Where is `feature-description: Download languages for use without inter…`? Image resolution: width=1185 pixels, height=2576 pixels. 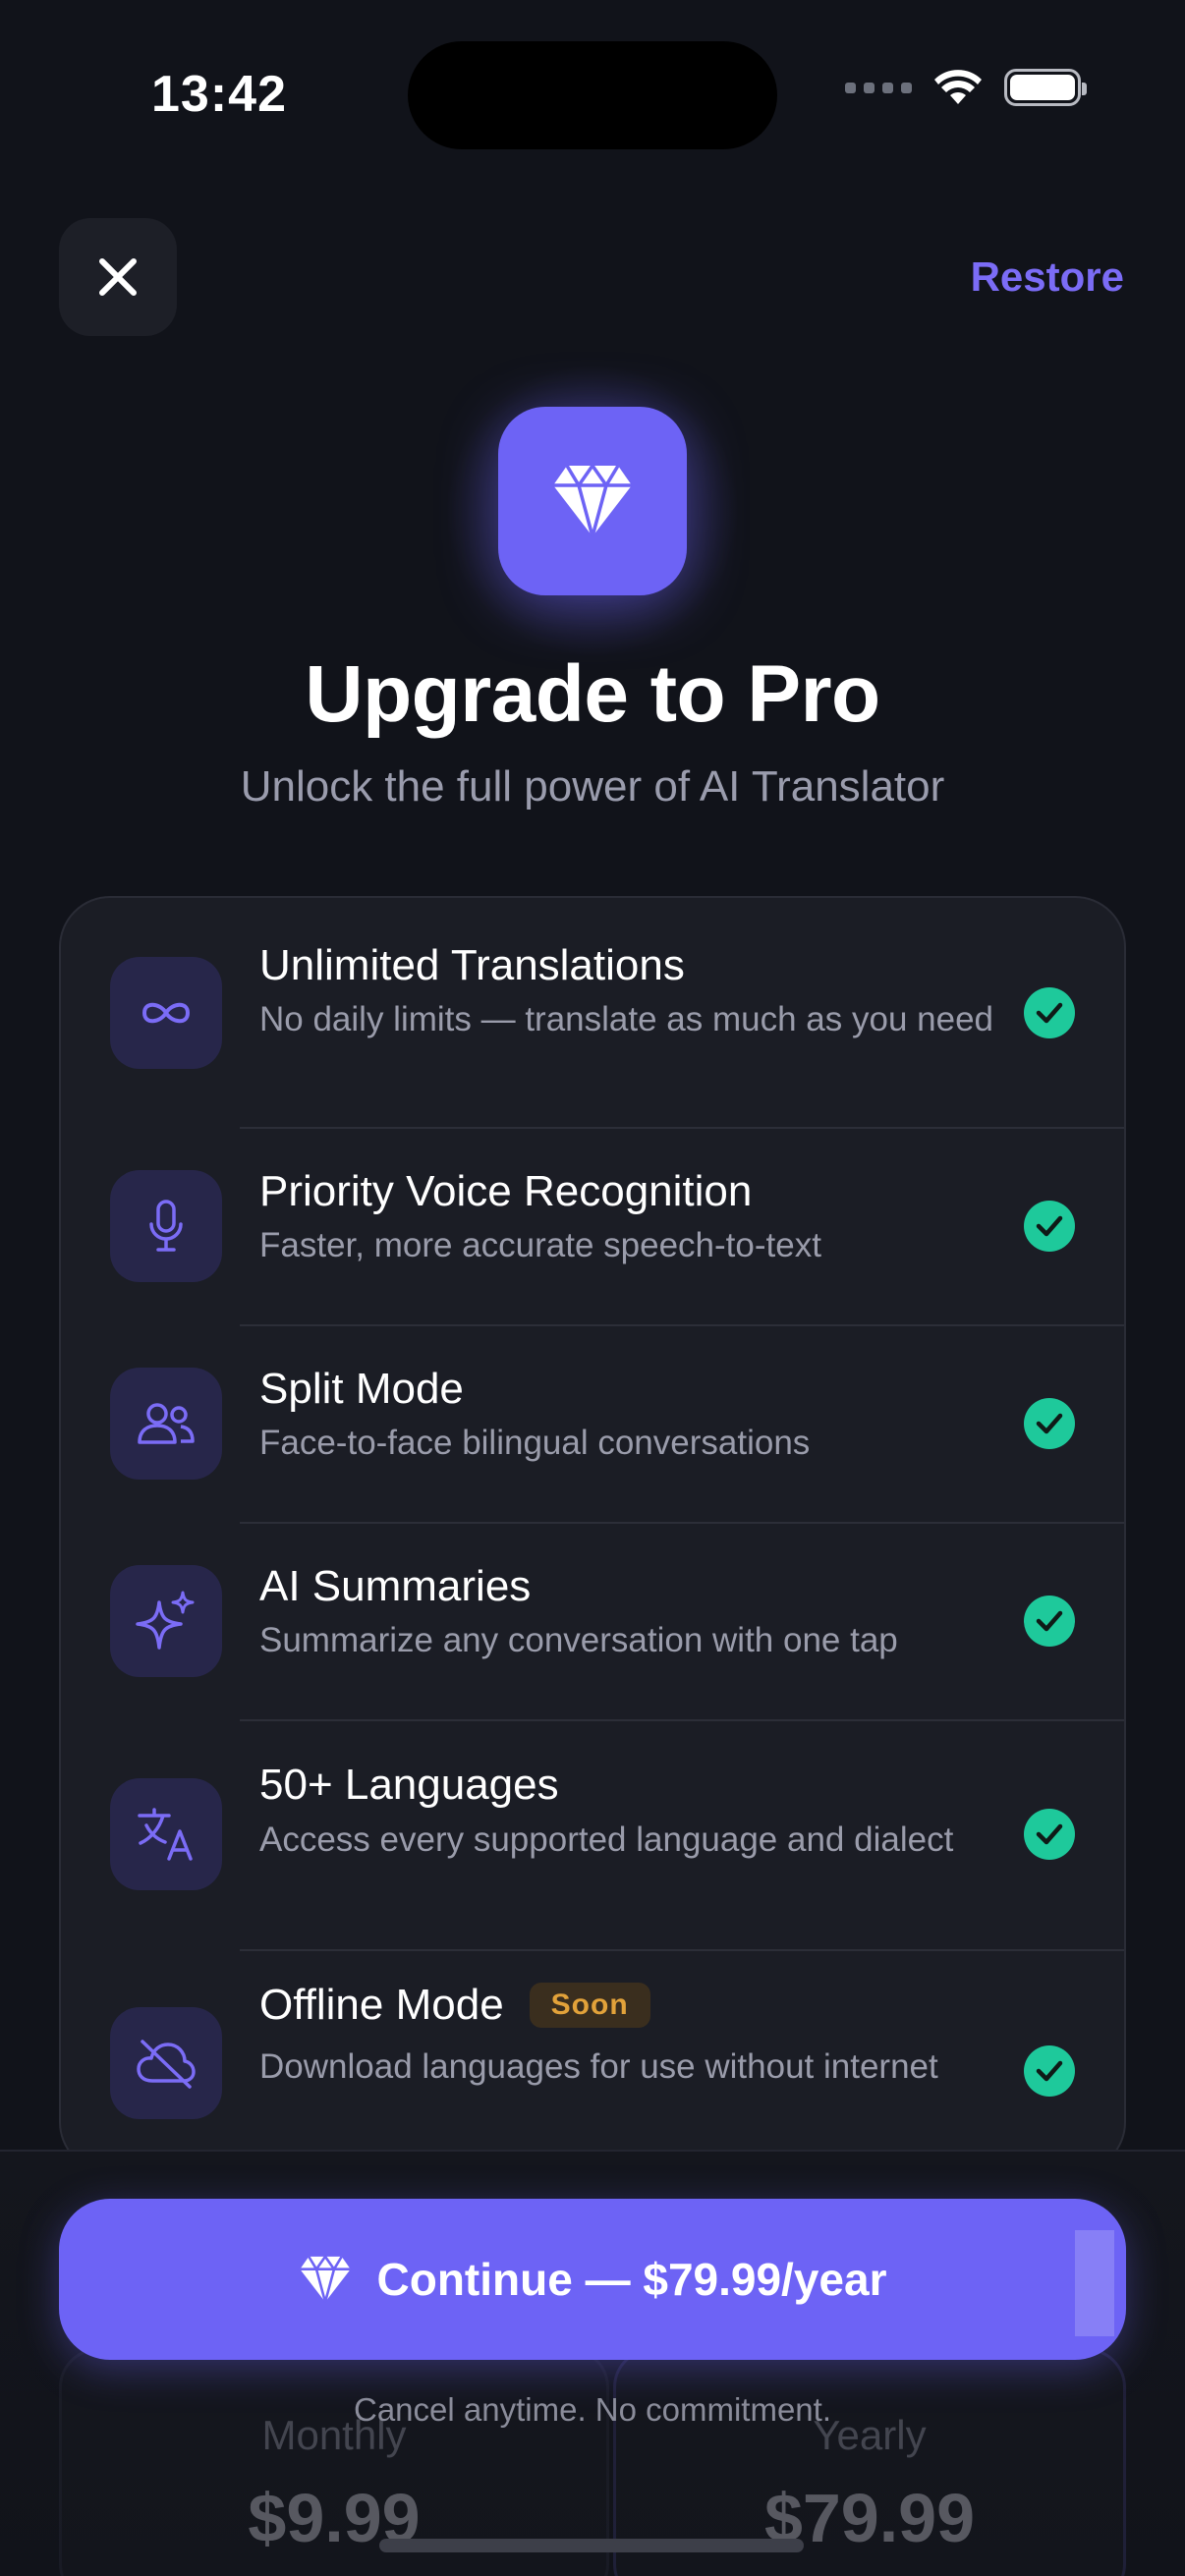
feature-description: Download languages for use without inter… is located at coordinates (598, 2066).